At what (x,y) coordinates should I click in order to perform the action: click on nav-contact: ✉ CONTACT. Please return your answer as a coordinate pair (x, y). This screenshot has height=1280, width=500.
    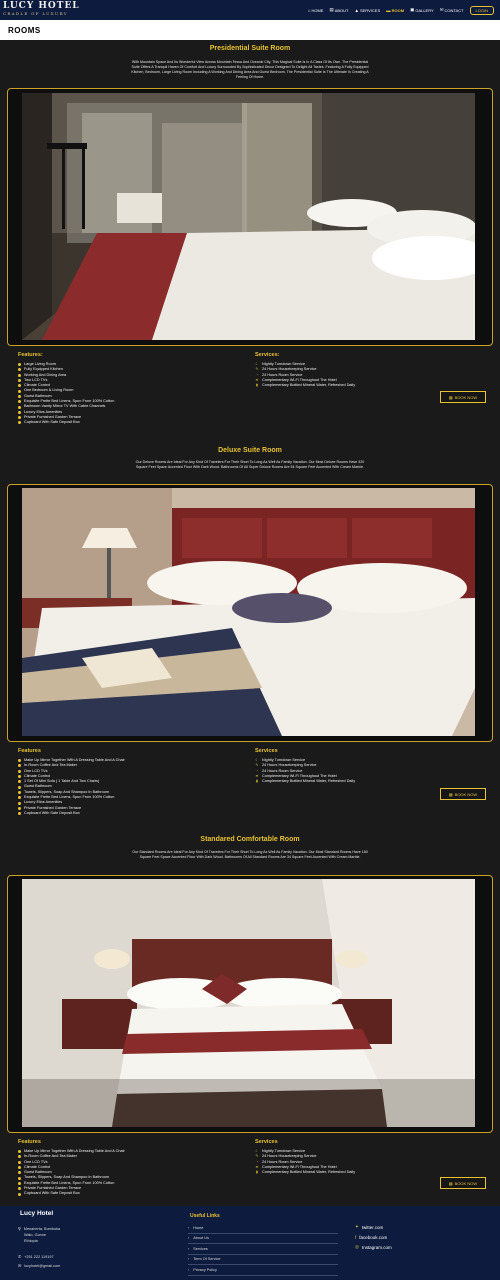
    Looking at the image, I should click on (452, 10).